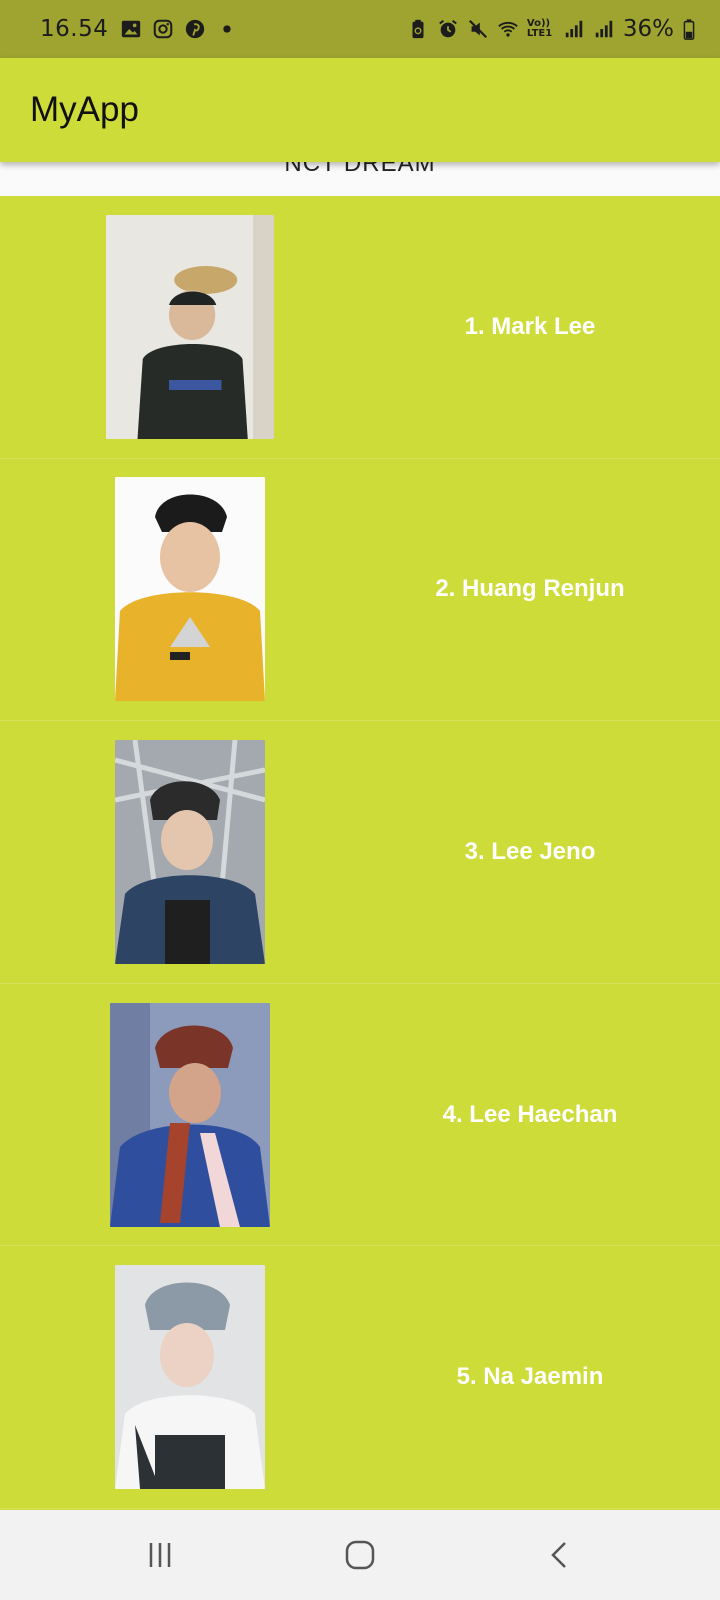  Describe the element at coordinates (360, 110) in the screenshot. I see `app-bar: MyApp` at that location.